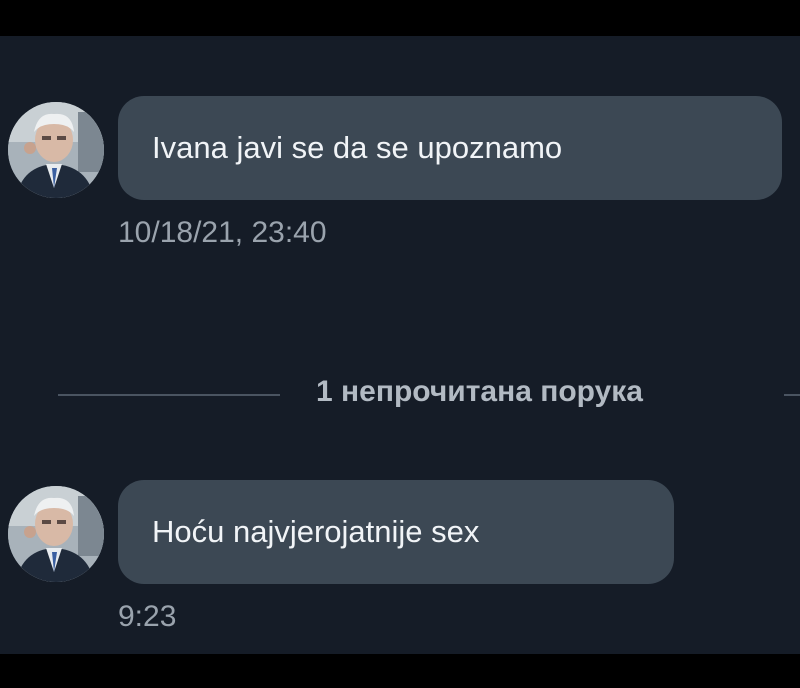 The width and height of the screenshot is (800, 688). Describe the element at coordinates (169, 395) in the screenshot. I see `divider-line-left` at that location.